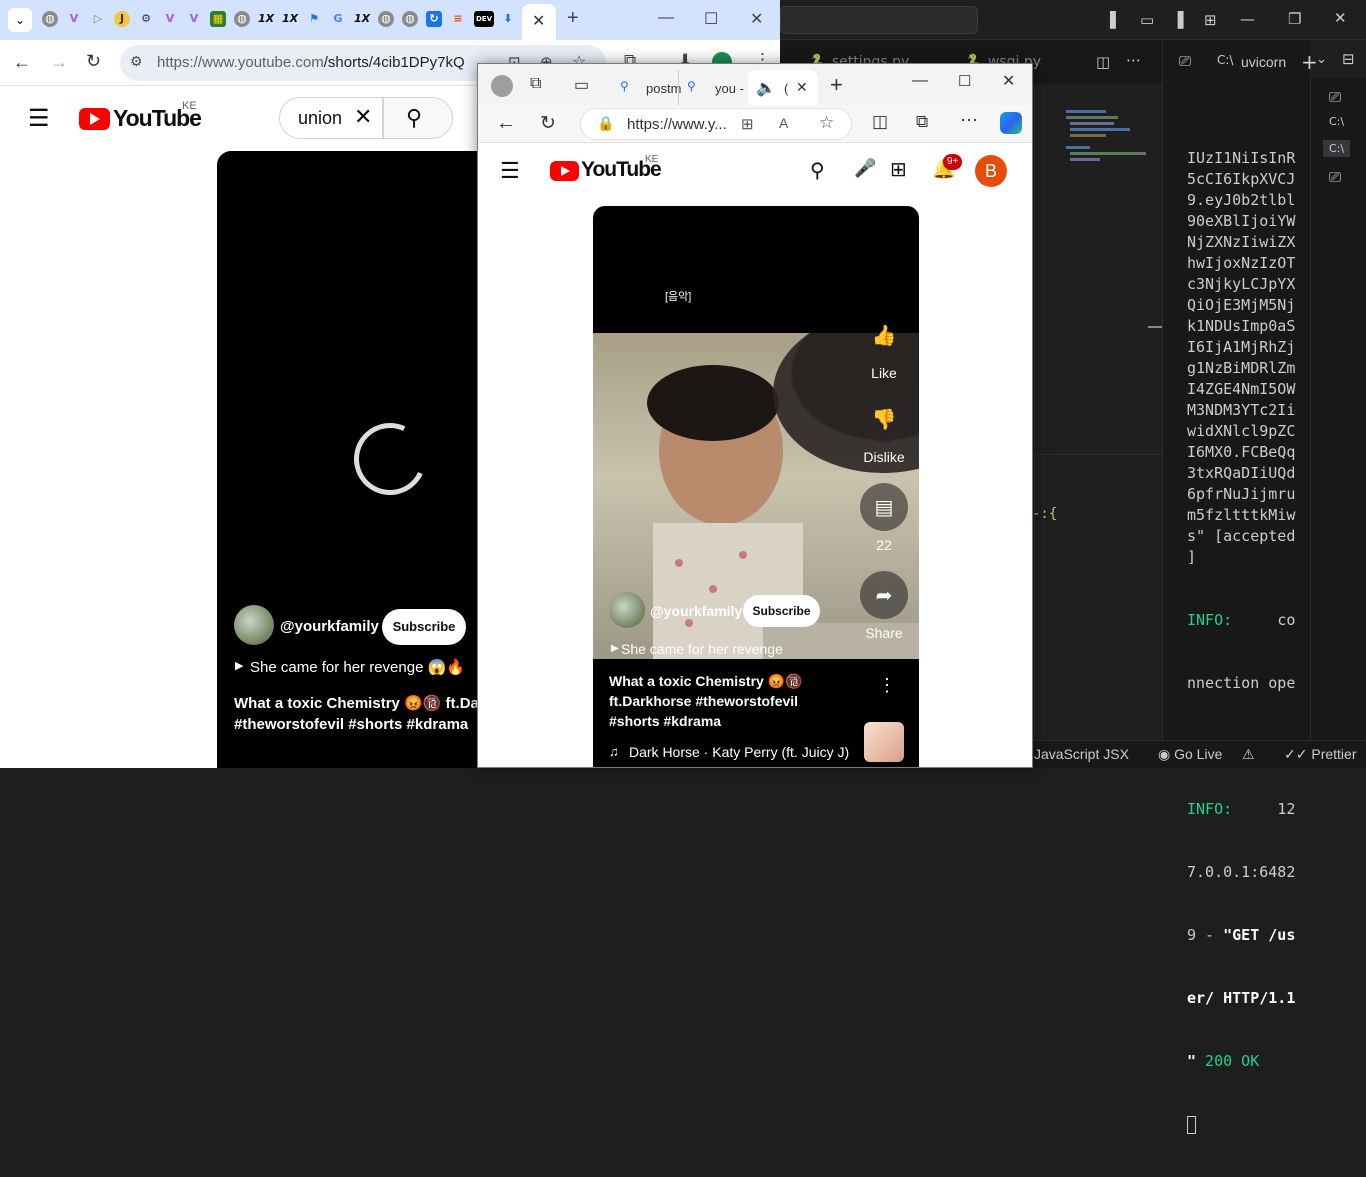 Image resolution: width=1366 pixels, height=1177 pixels. I want to click on tab-favicon-v2-icon: V, so click(170, 19).